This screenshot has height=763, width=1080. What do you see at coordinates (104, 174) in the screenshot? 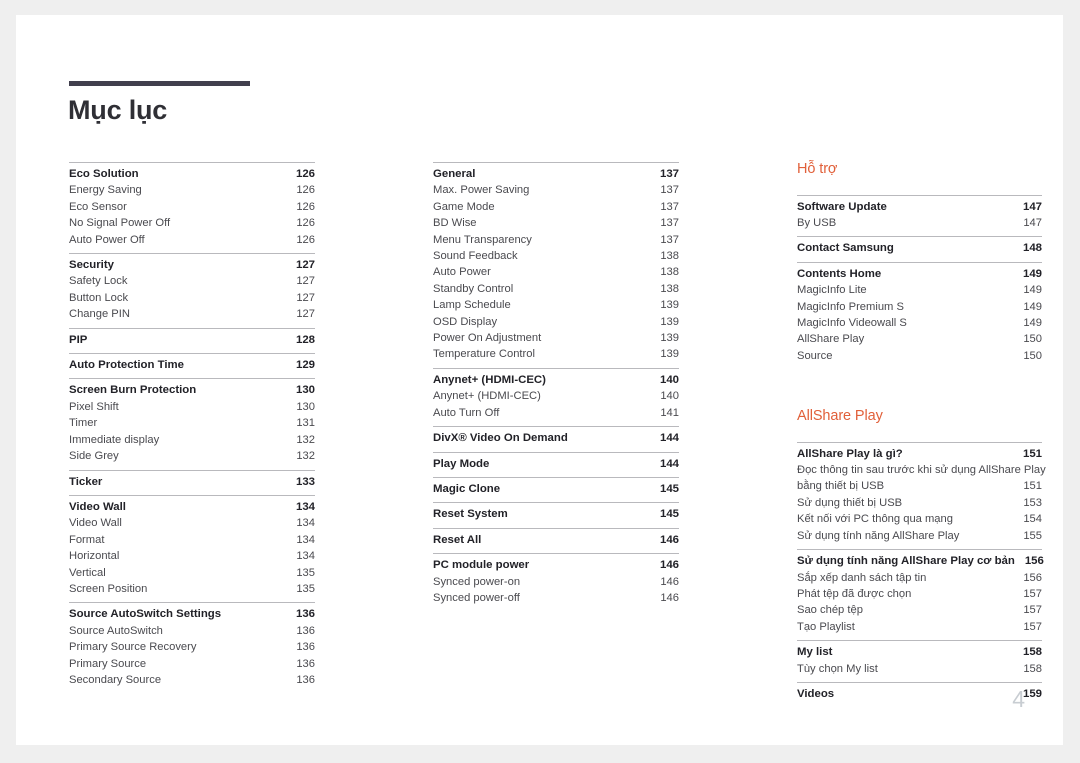
I see `toc-entry-label: Eco Solution` at bounding box center [104, 174].